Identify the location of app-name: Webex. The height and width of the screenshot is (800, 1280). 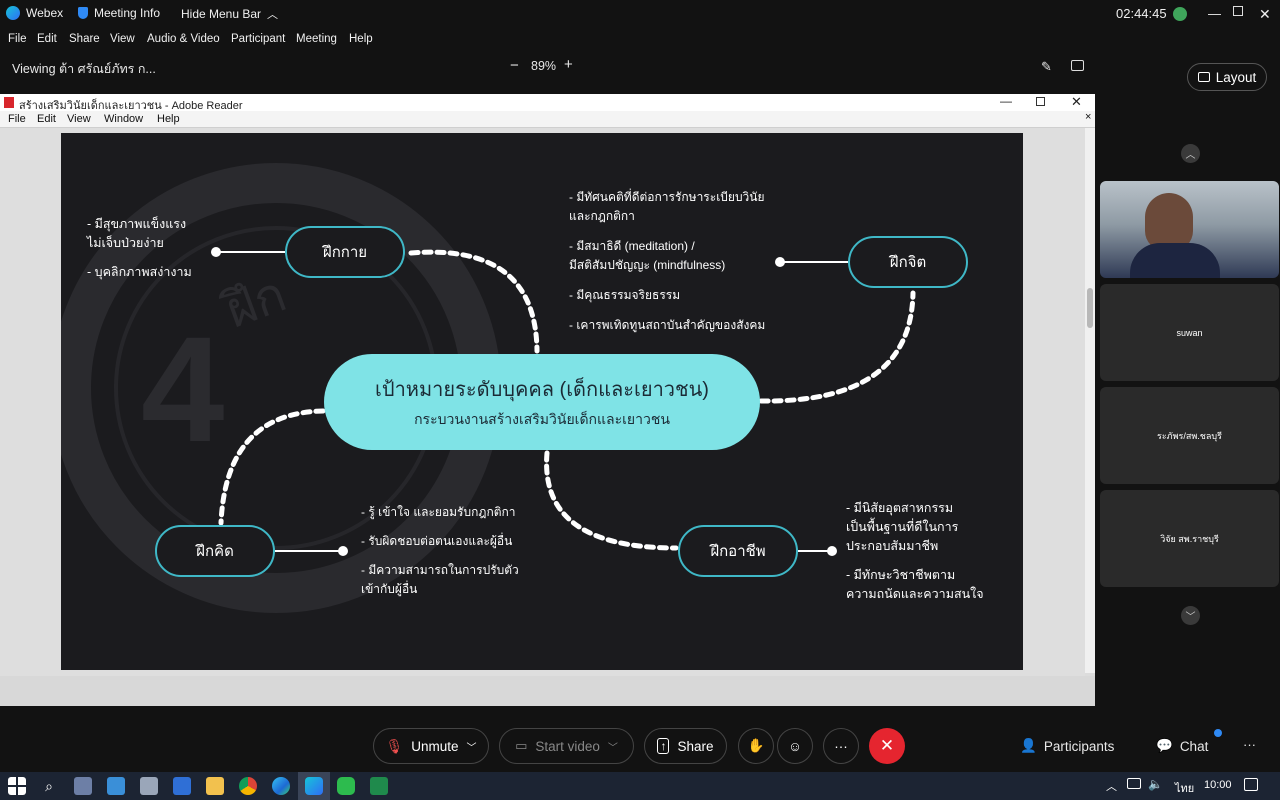
(45, 13).